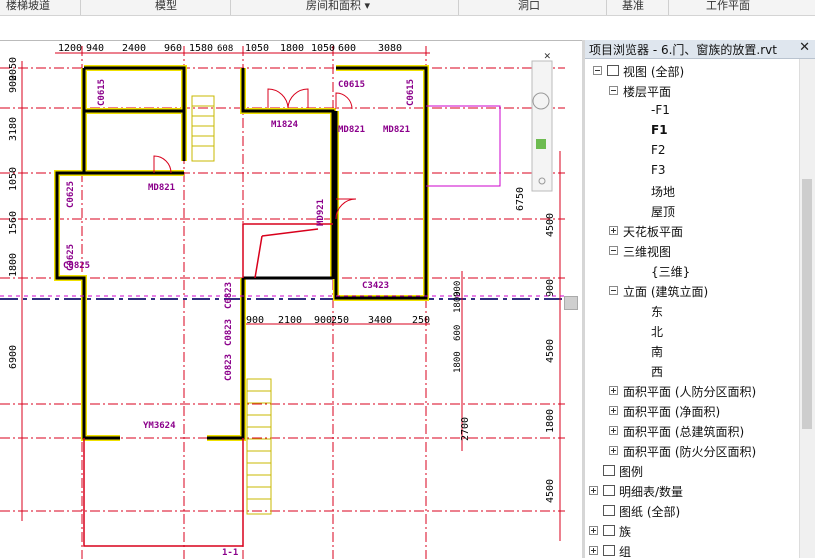 Image resolution: width=815 pixels, height=559 pixels. I want to click on tree-item: 面积平面 (总建筑面积), so click(692, 431).